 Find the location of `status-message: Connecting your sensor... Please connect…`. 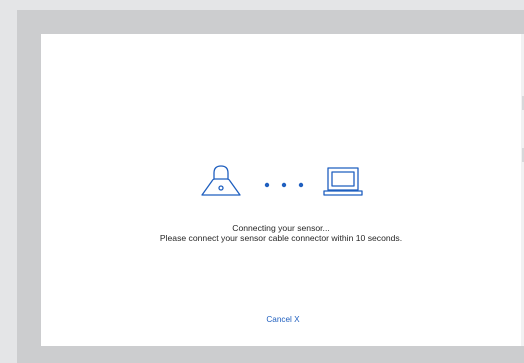

status-message: Connecting your sensor... Please connect… is located at coordinates (281, 233).